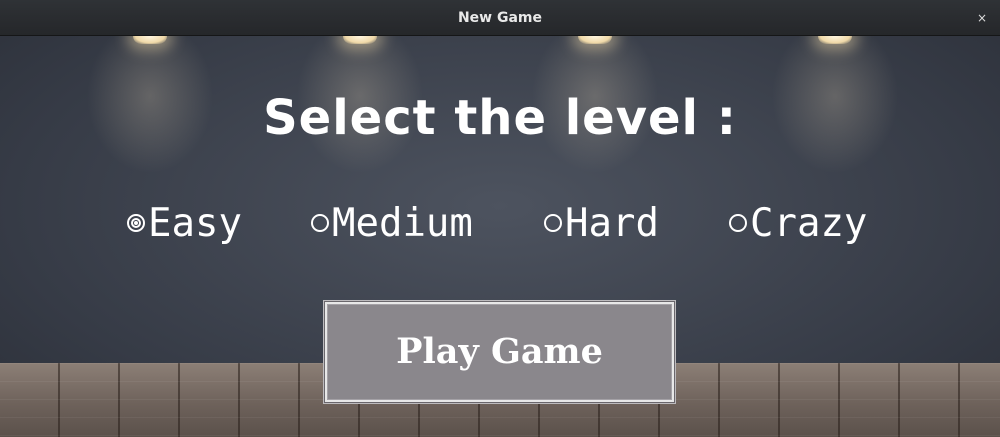  Describe the element at coordinates (500, 118) in the screenshot. I see `page-title: Select the level :` at that location.